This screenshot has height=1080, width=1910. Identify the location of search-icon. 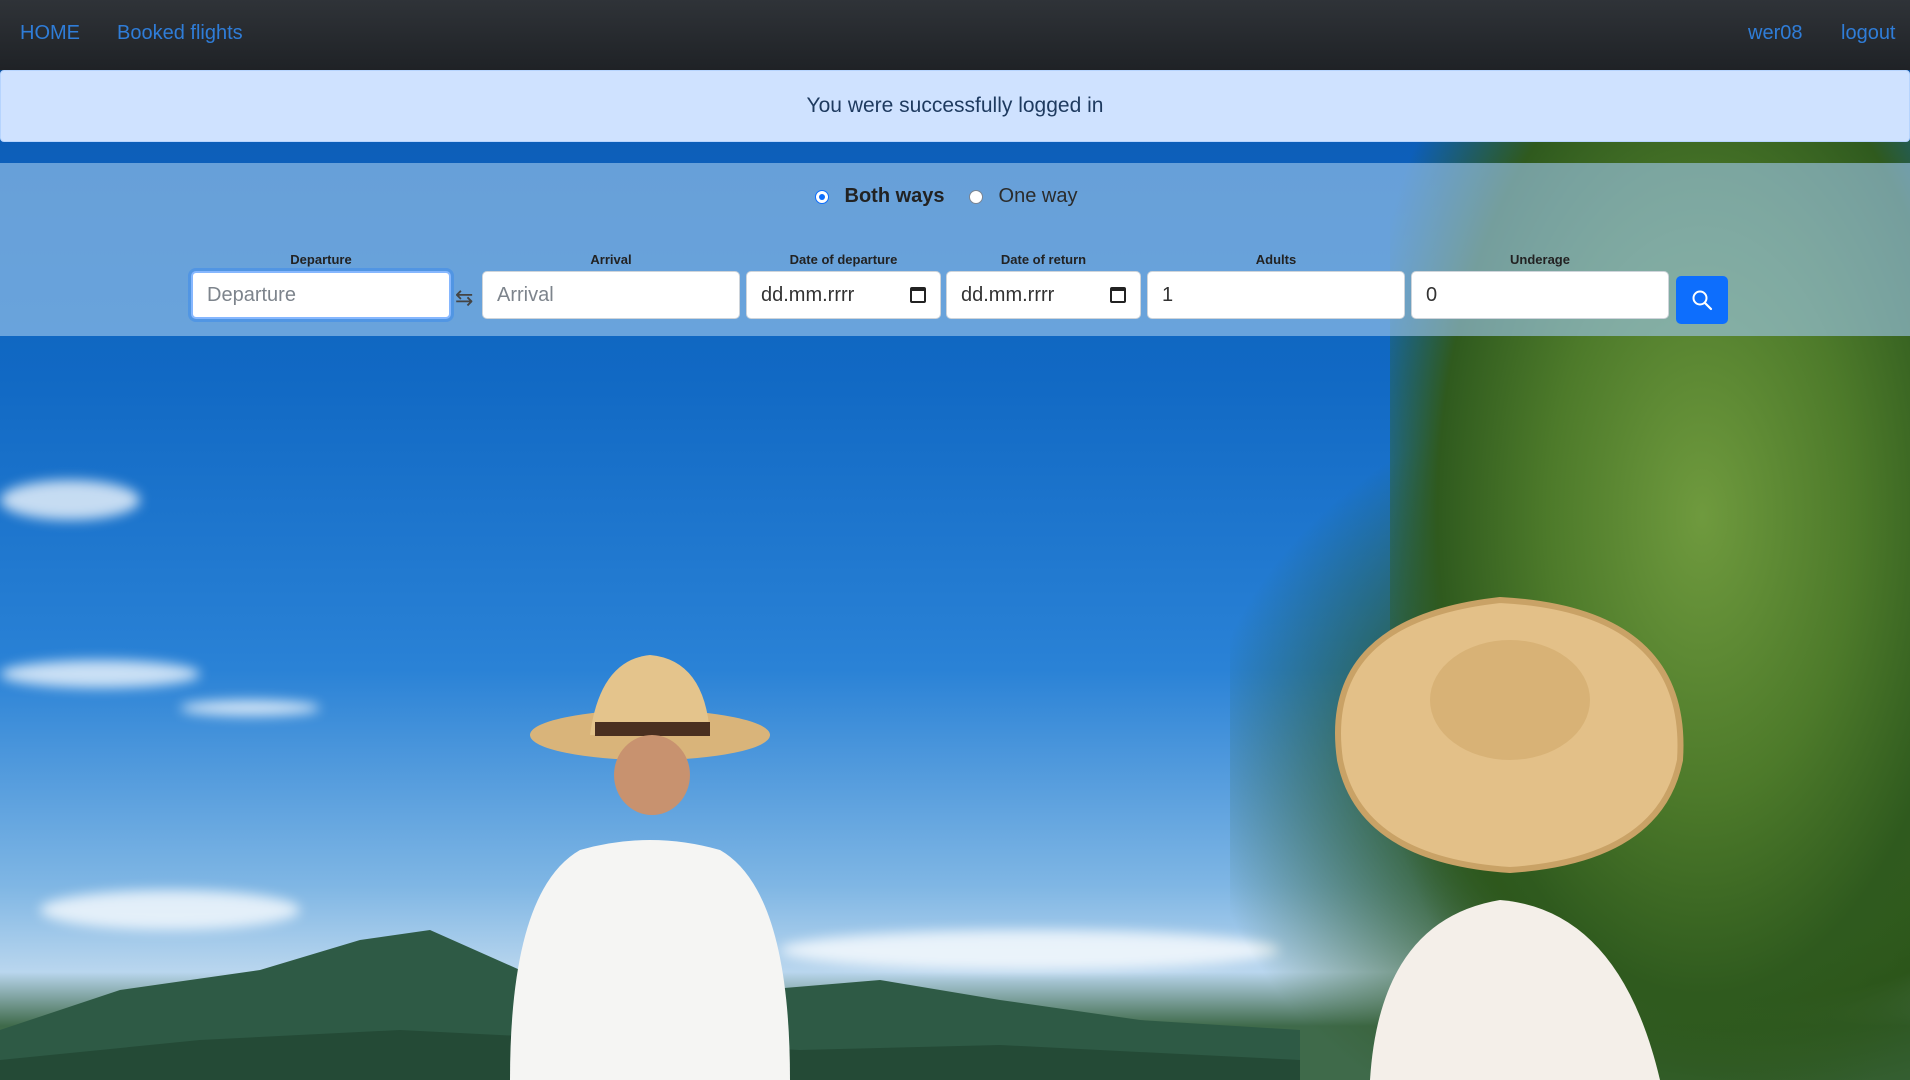
(1702, 300).